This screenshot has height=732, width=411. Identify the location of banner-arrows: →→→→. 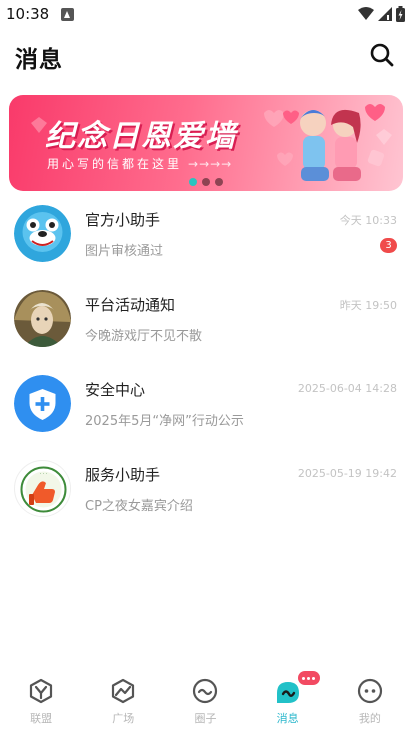
(210, 163).